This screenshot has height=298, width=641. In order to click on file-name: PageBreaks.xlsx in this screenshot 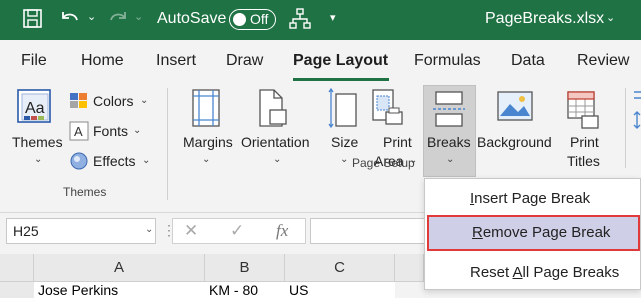, I will do `click(545, 18)`.